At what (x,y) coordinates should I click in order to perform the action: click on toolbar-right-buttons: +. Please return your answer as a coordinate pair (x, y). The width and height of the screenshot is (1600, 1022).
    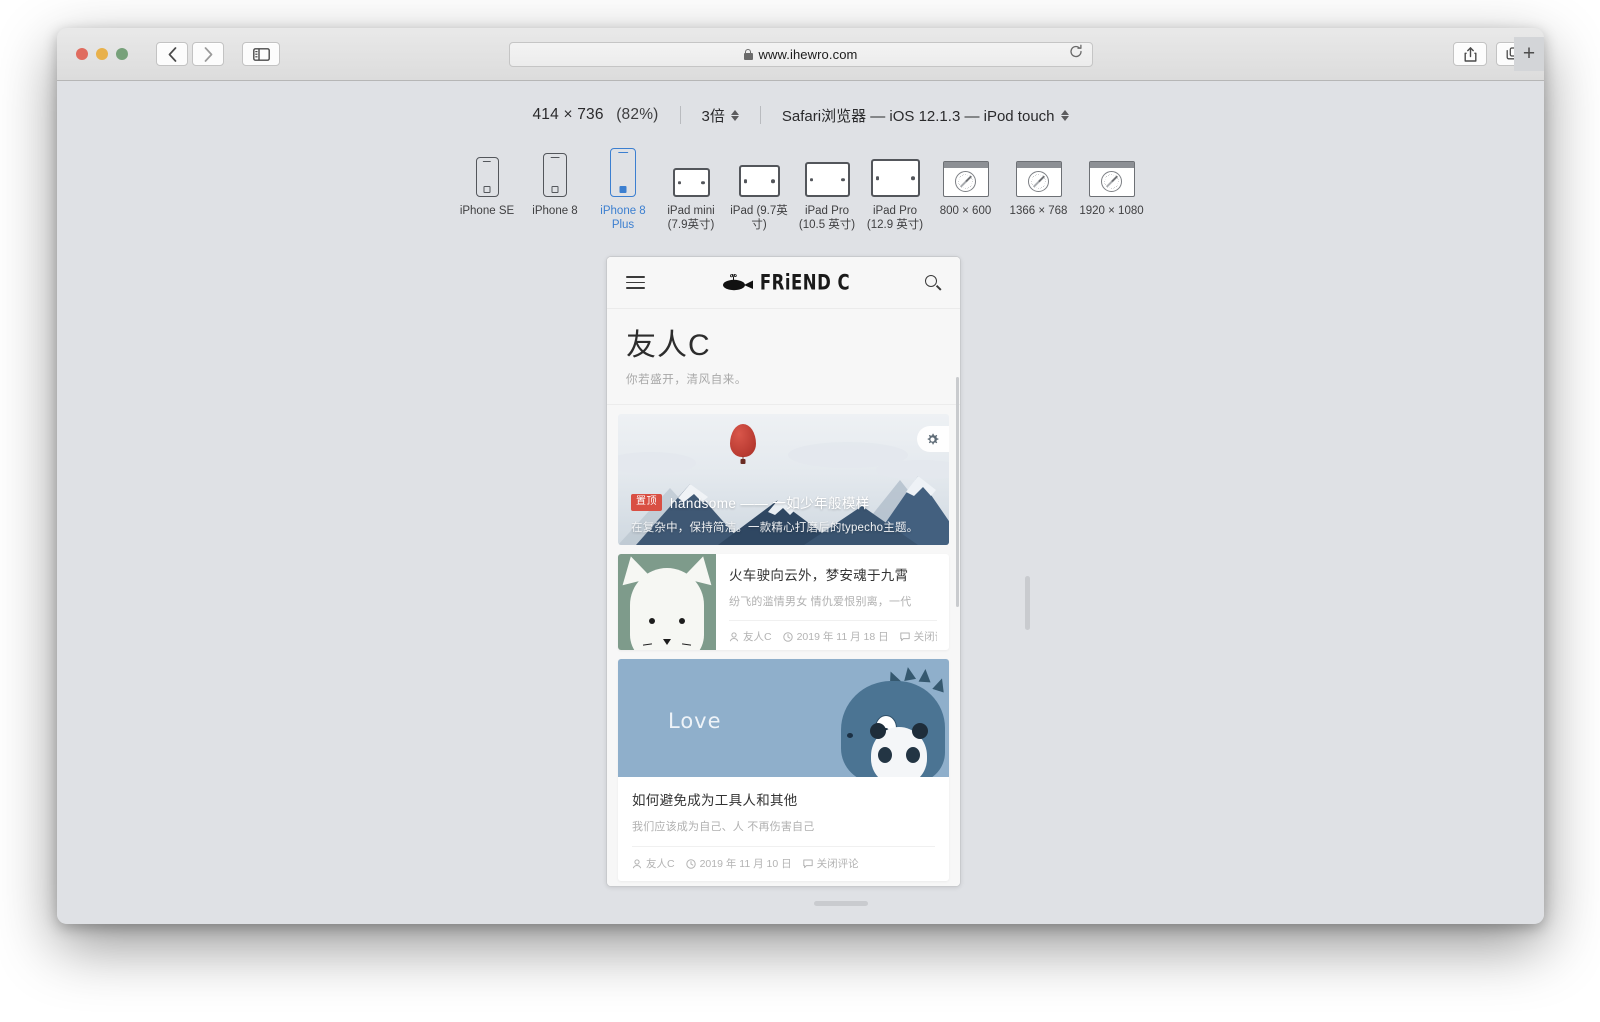
    Looking at the image, I should click on (1498, 54).